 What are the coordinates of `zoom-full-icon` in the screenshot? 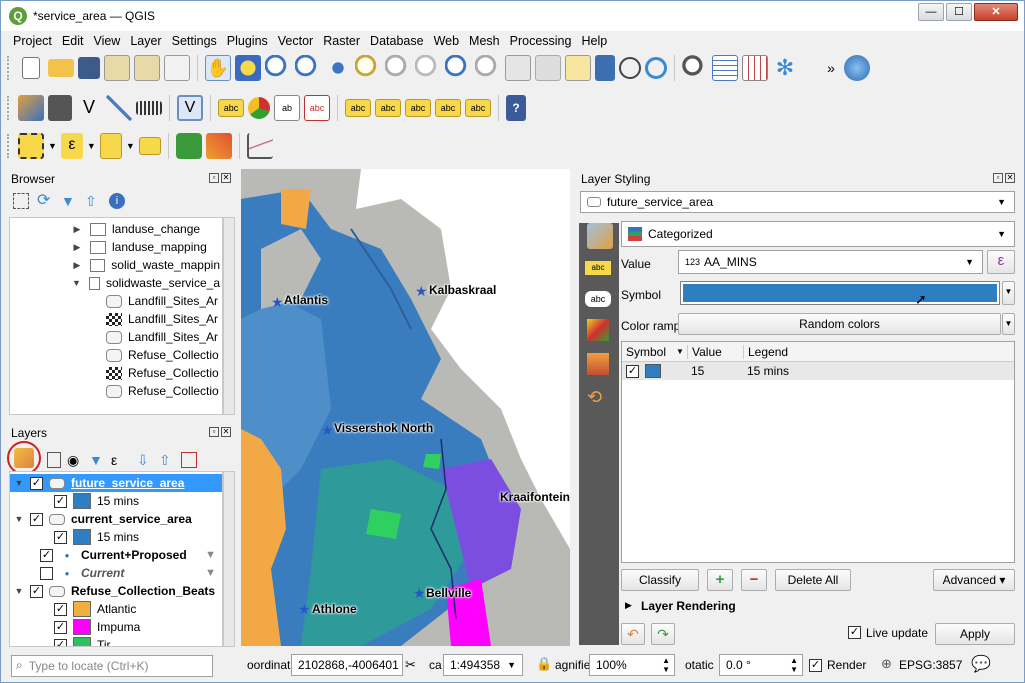 It's located at (338, 68).